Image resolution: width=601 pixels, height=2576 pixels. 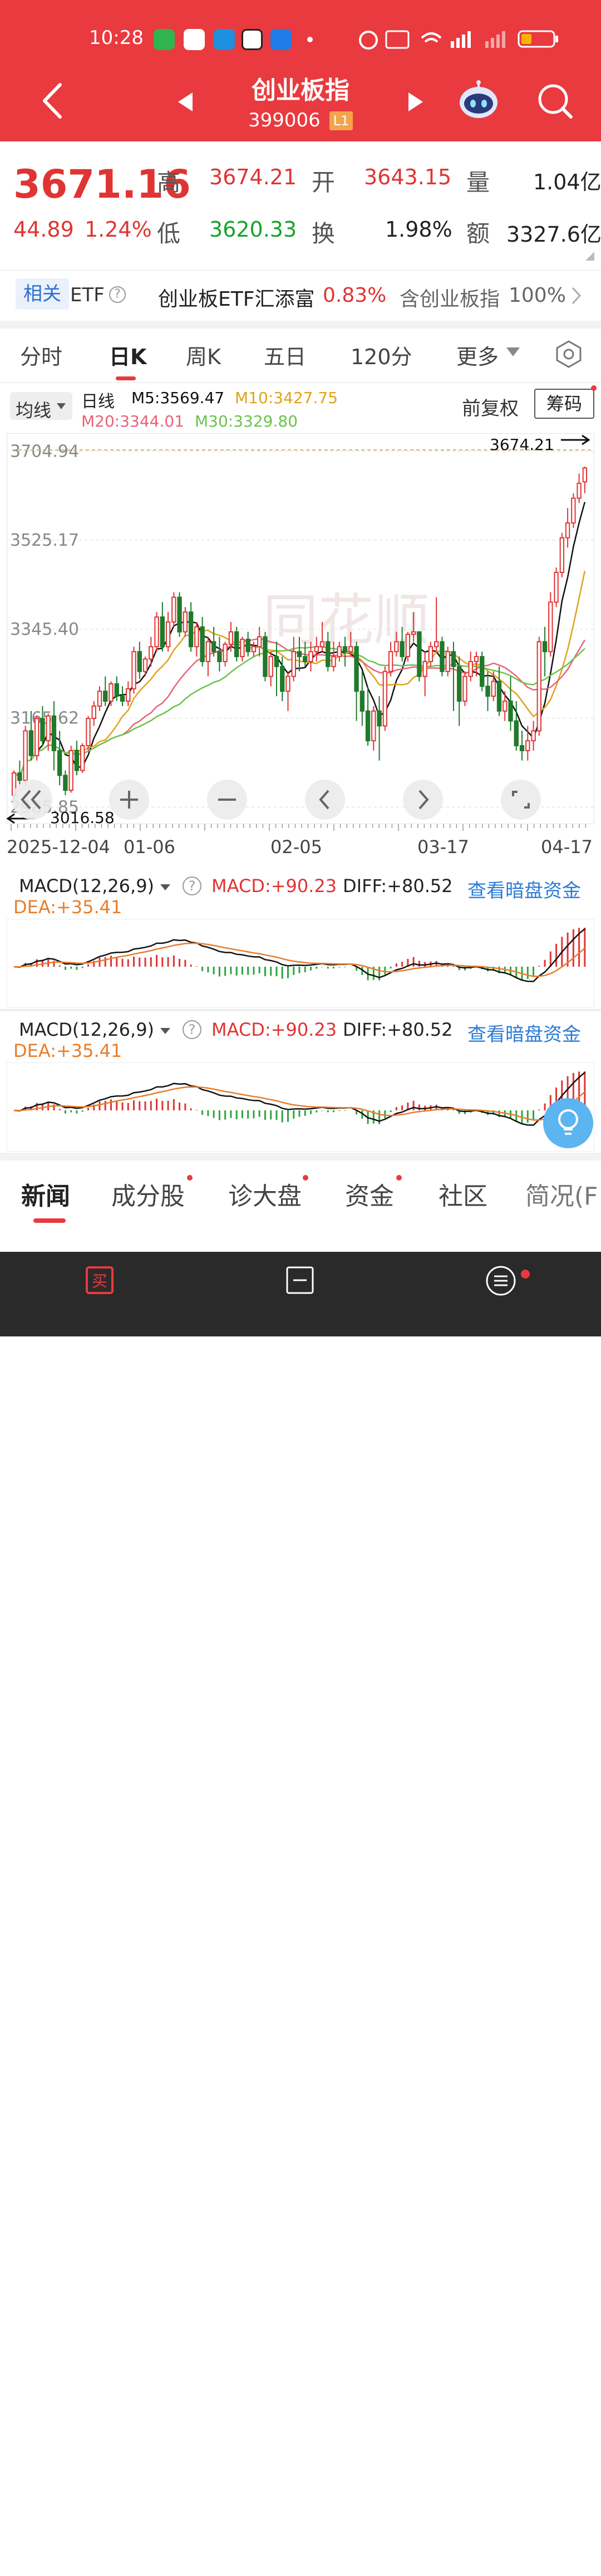 What do you see at coordinates (253, 177) in the screenshot?
I see `high-value: 3674.21` at bounding box center [253, 177].